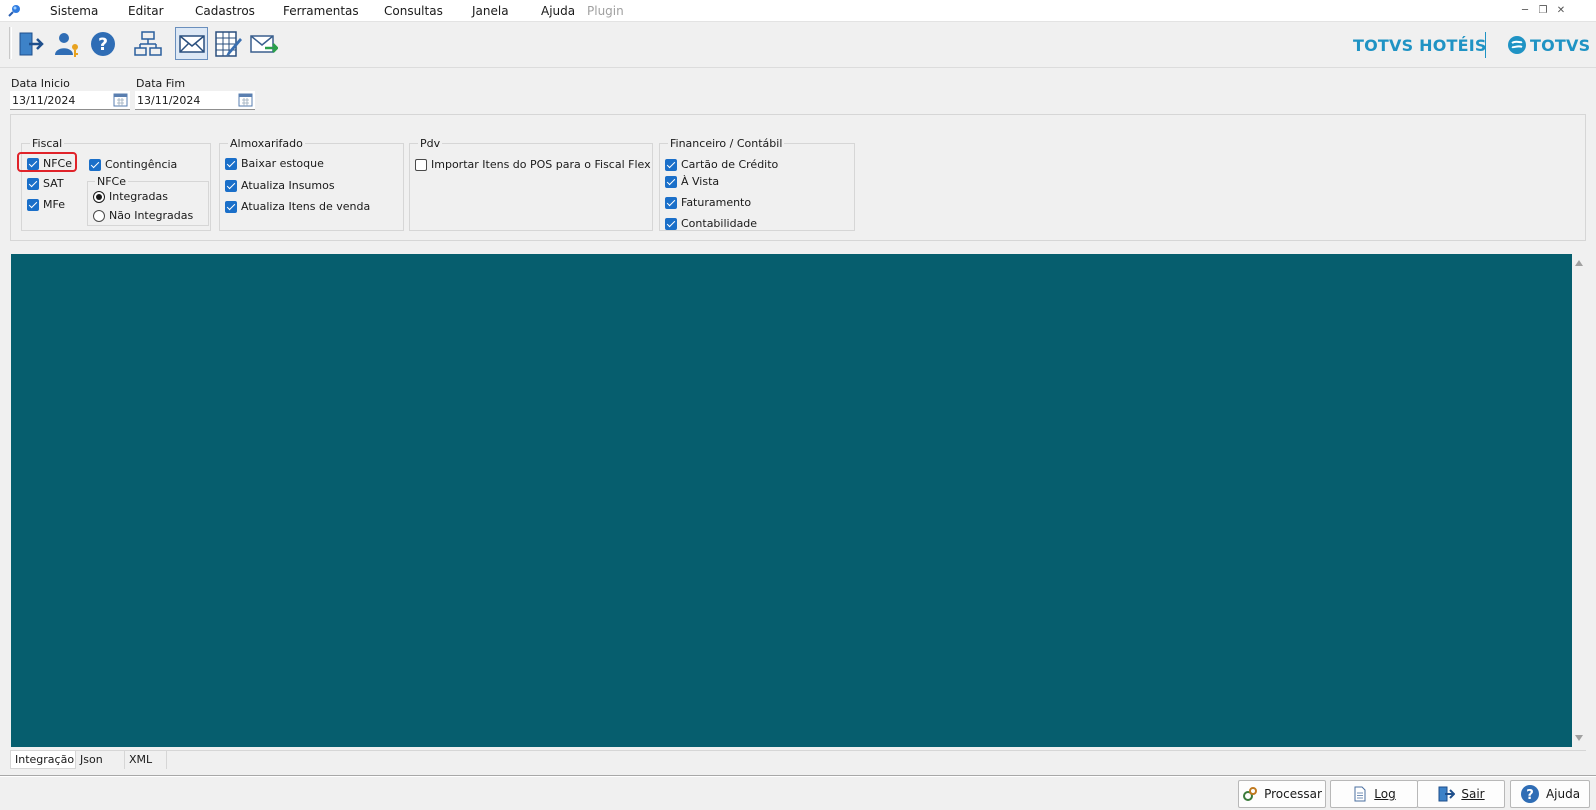 The width and height of the screenshot is (1596, 810). What do you see at coordinates (47, 143) in the screenshot?
I see `fiscal-group-title: Fiscal` at bounding box center [47, 143].